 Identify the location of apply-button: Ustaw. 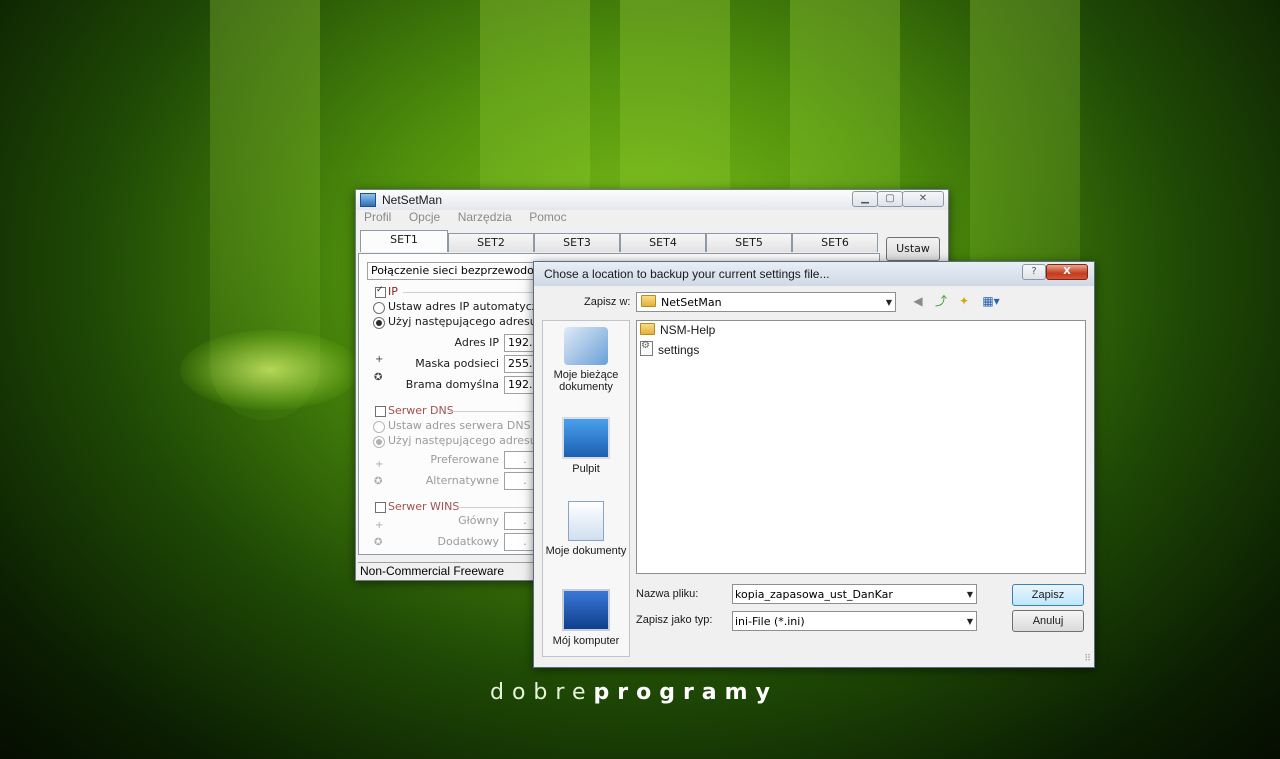
(913, 249).